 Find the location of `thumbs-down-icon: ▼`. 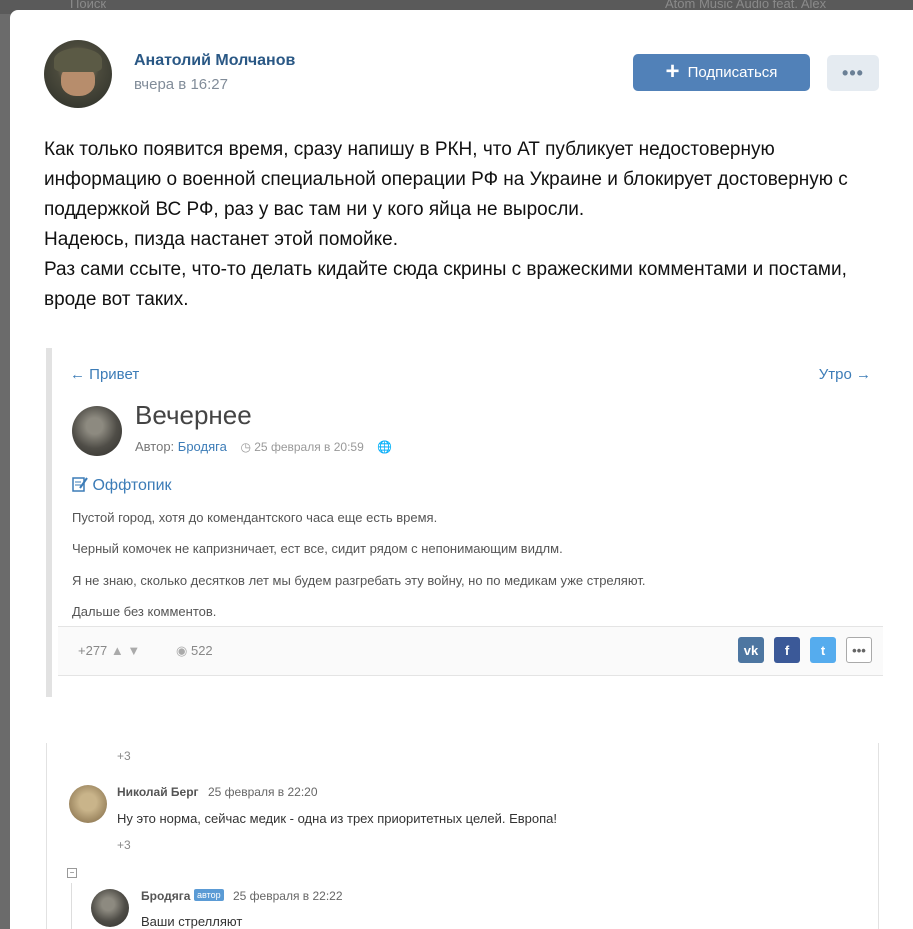

thumbs-down-icon: ▼ is located at coordinates (134, 650).